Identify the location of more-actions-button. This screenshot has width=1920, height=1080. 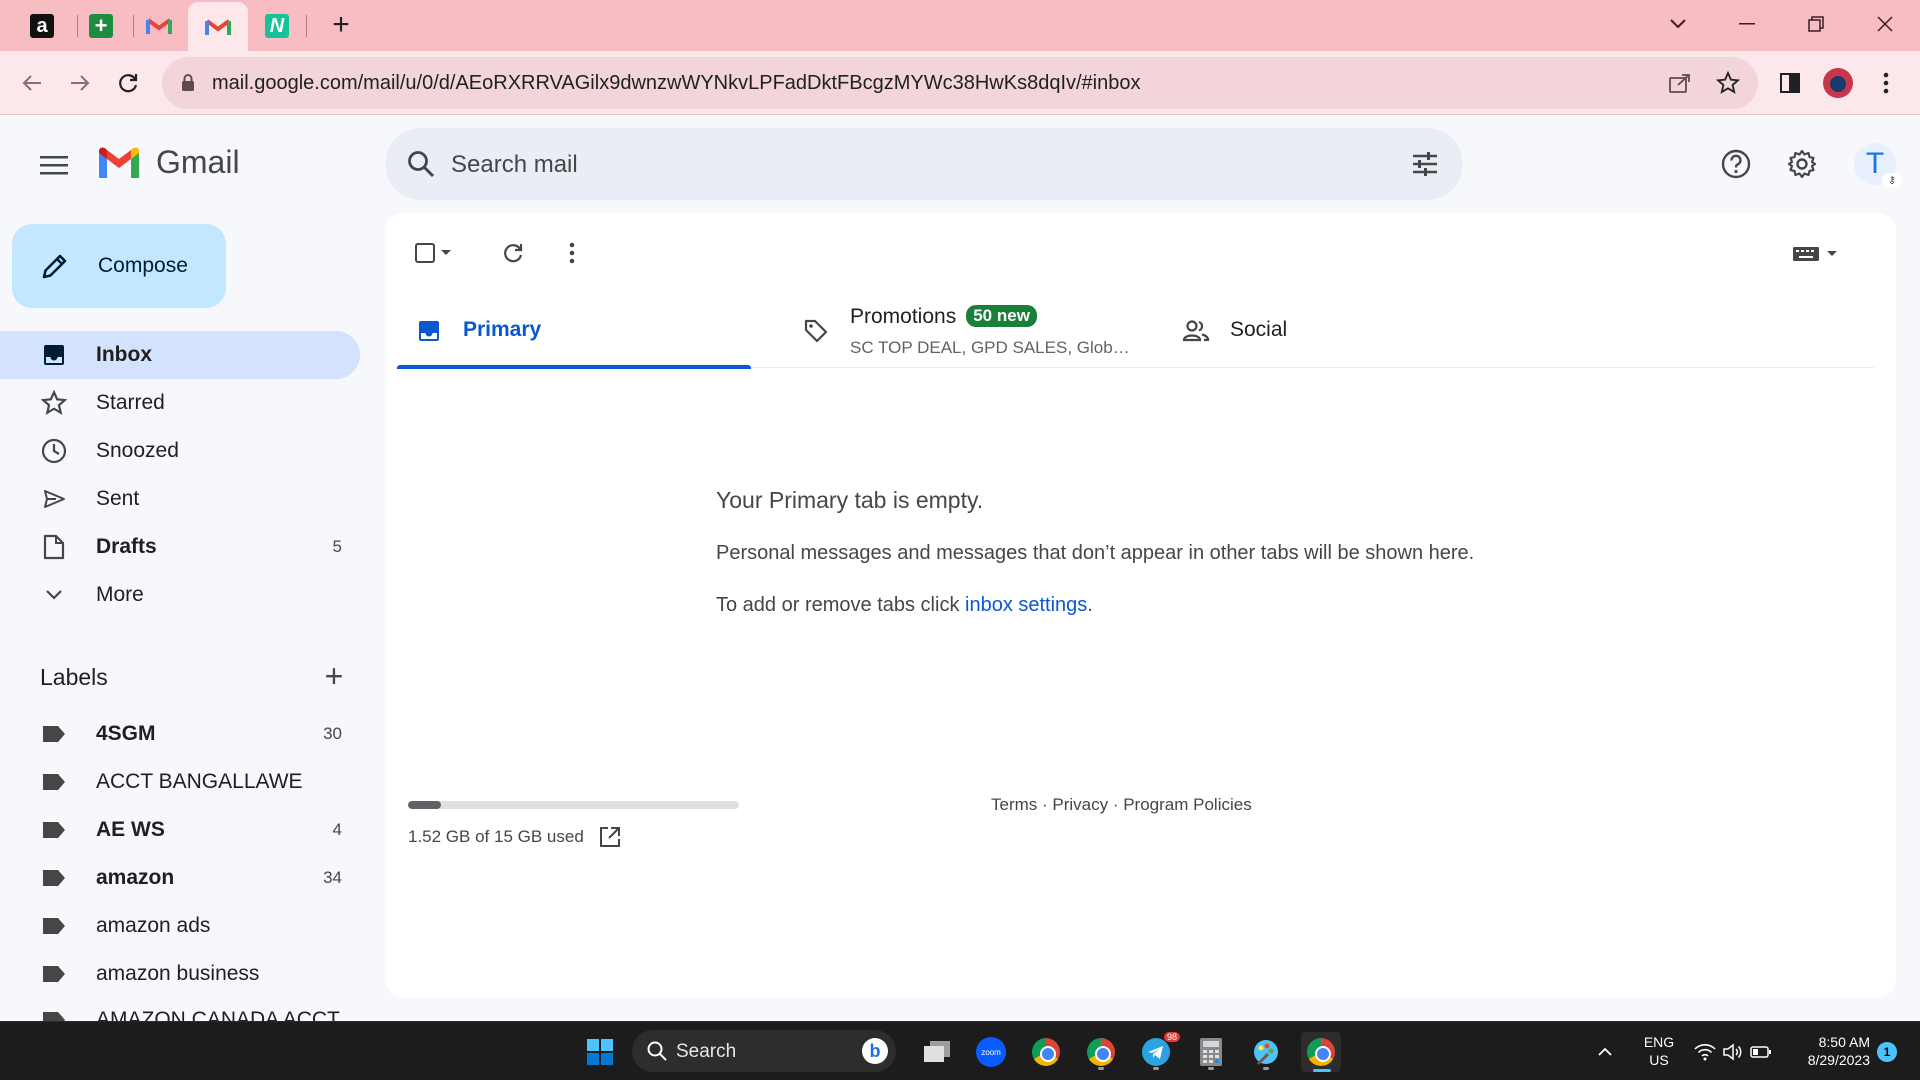
(572, 253).